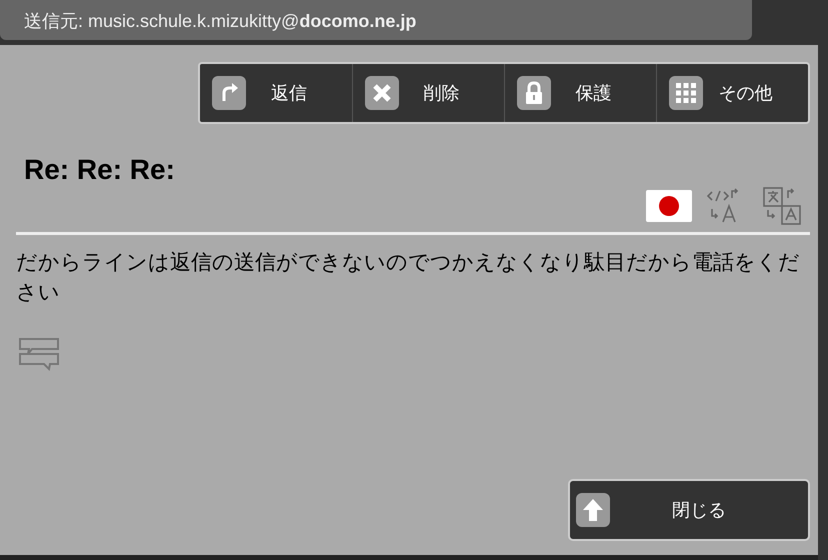  What do you see at coordinates (686, 93) in the screenshot?
I see `grid-icon` at bounding box center [686, 93].